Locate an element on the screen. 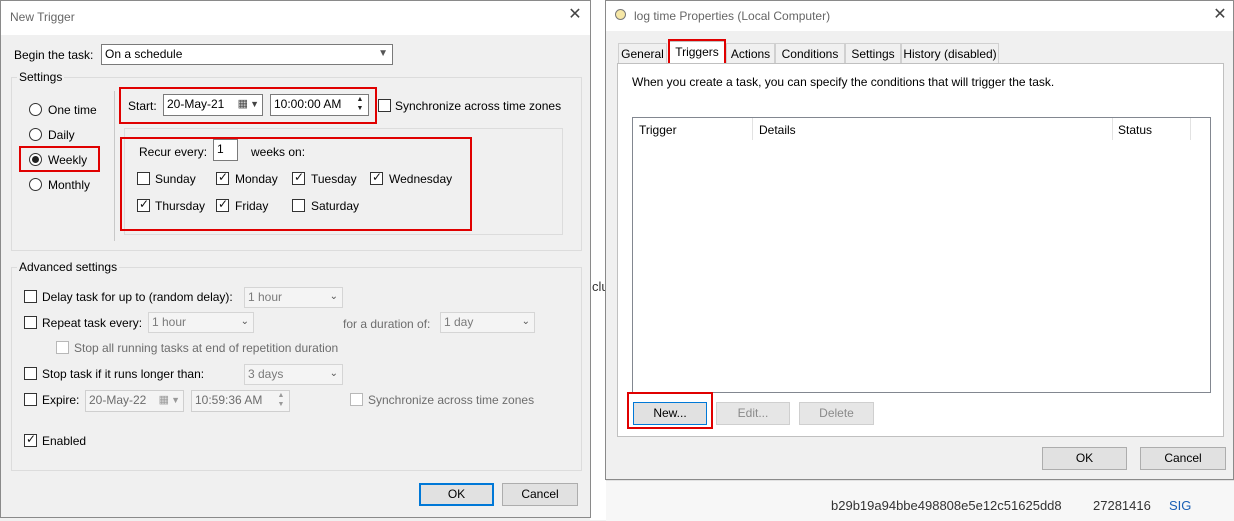 This screenshot has width=1234, height=521. expire-label: Expire: is located at coordinates (61, 400).